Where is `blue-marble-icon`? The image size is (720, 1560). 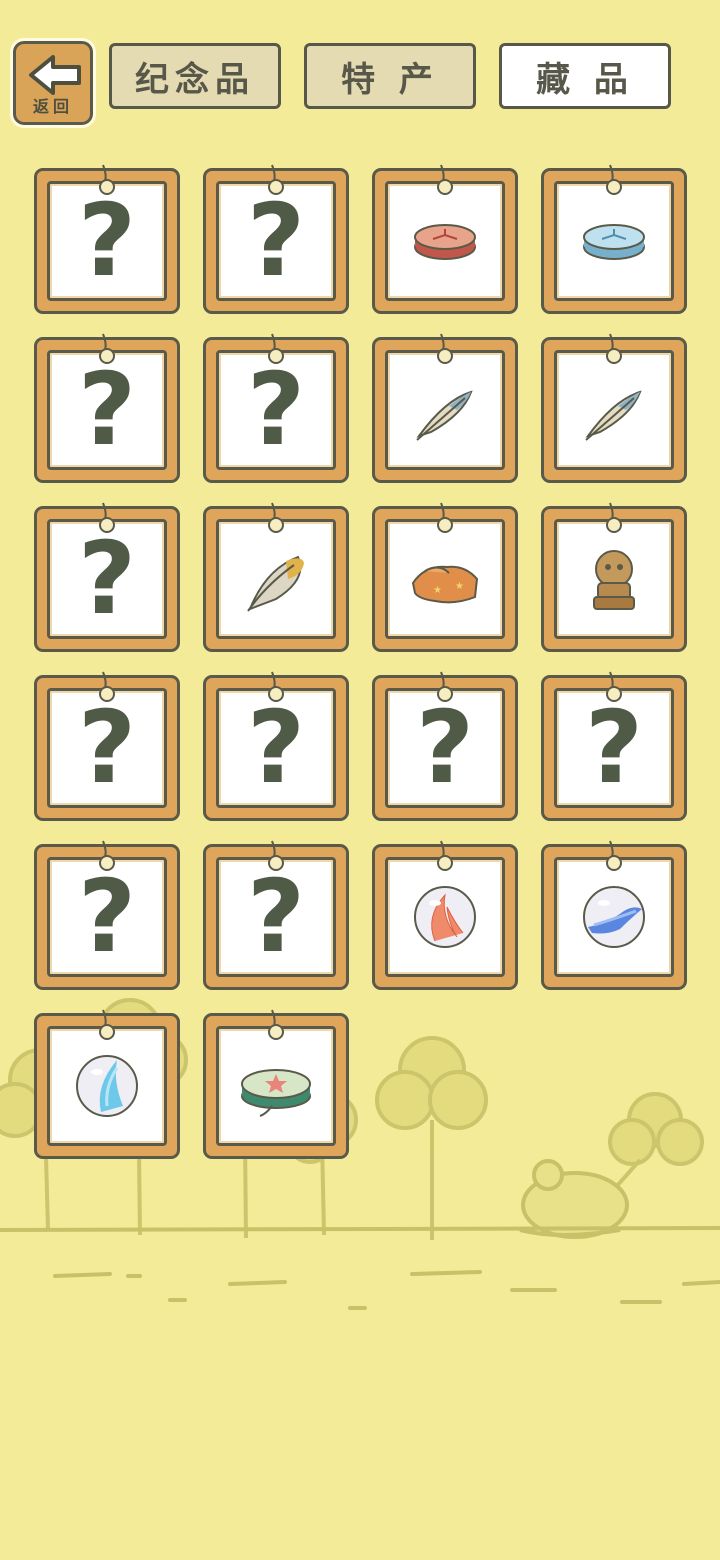 blue-marble-icon is located at coordinates (614, 917).